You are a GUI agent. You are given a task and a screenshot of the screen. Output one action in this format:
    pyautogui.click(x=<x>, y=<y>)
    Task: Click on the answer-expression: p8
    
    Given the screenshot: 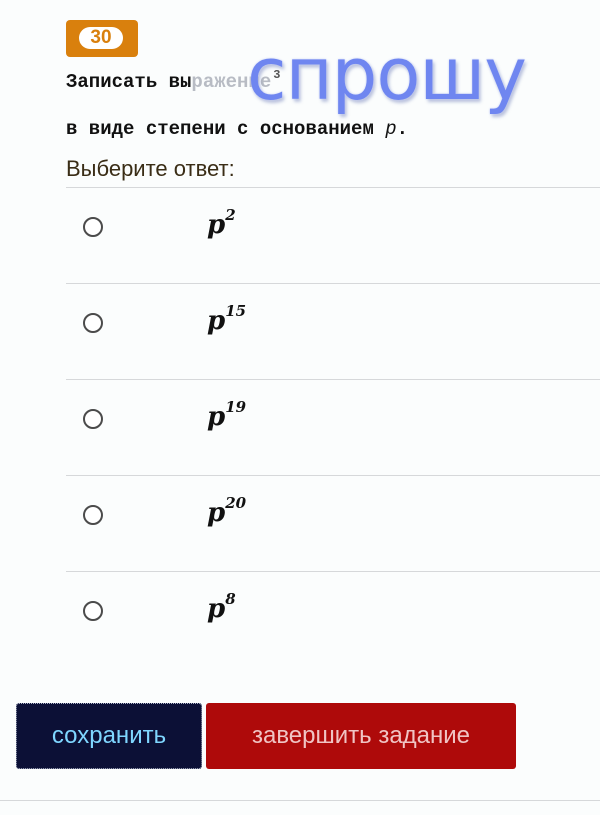 What is the action you would take?
    pyautogui.click(x=221, y=607)
    